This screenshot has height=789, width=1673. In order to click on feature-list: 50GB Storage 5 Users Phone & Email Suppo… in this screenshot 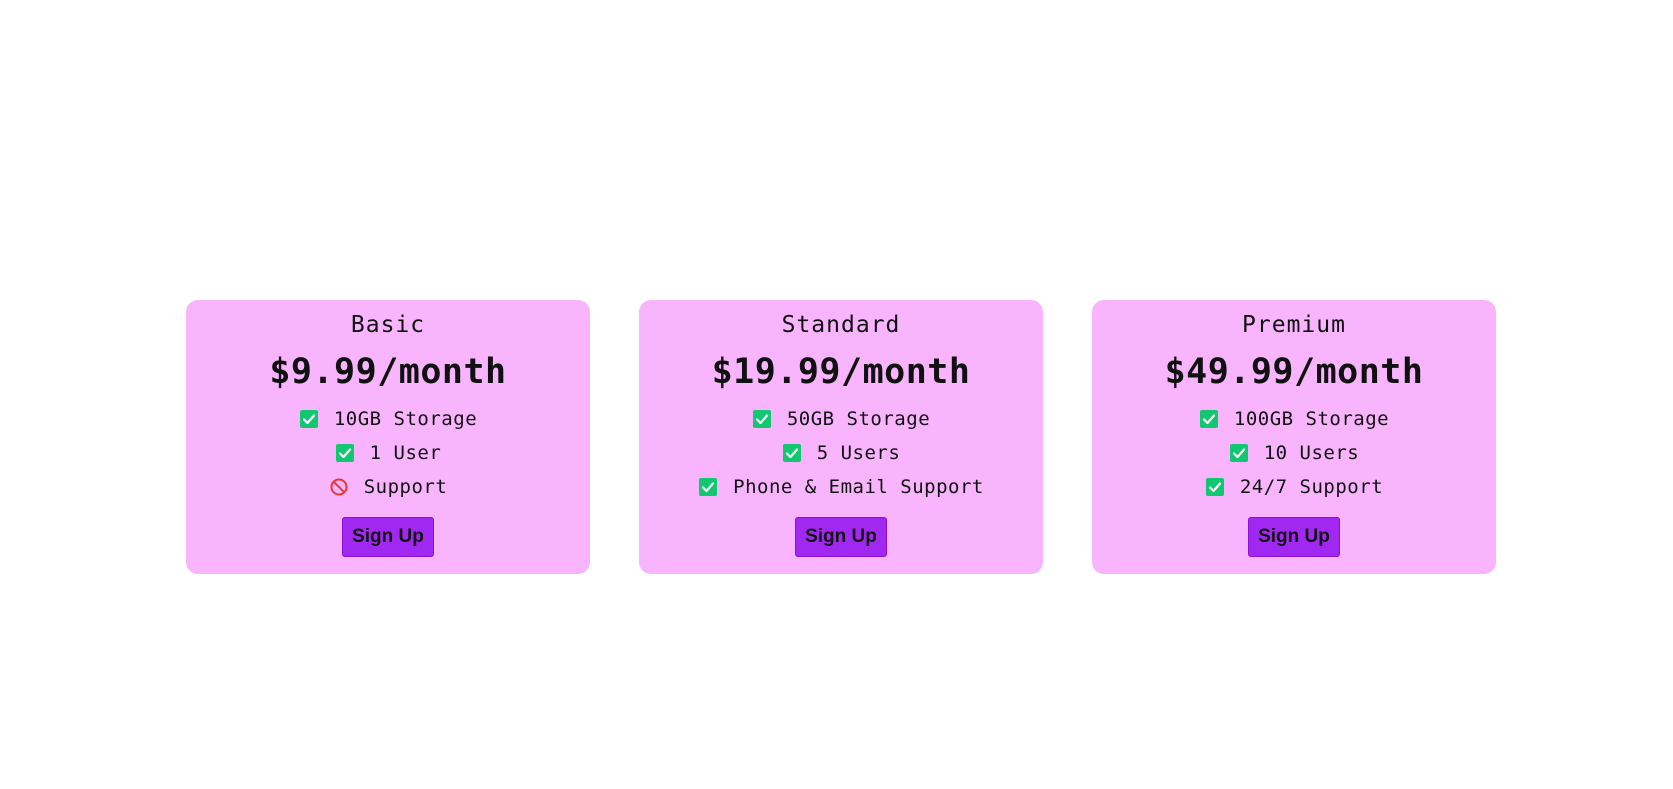, I will do `click(841, 453)`.